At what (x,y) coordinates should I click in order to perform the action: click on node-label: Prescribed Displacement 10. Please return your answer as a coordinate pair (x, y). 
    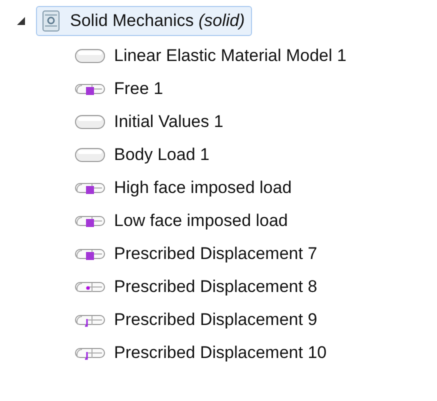
    Looking at the image, I should click on (220, 353).